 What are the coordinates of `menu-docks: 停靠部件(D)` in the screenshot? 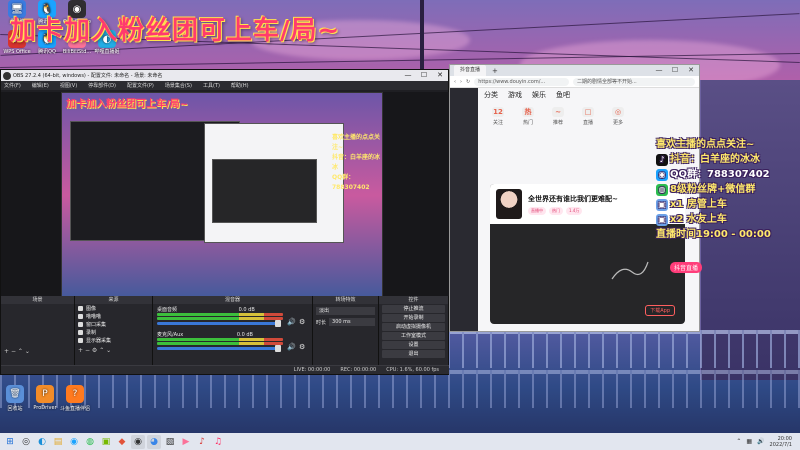 It's located at (102, 85).